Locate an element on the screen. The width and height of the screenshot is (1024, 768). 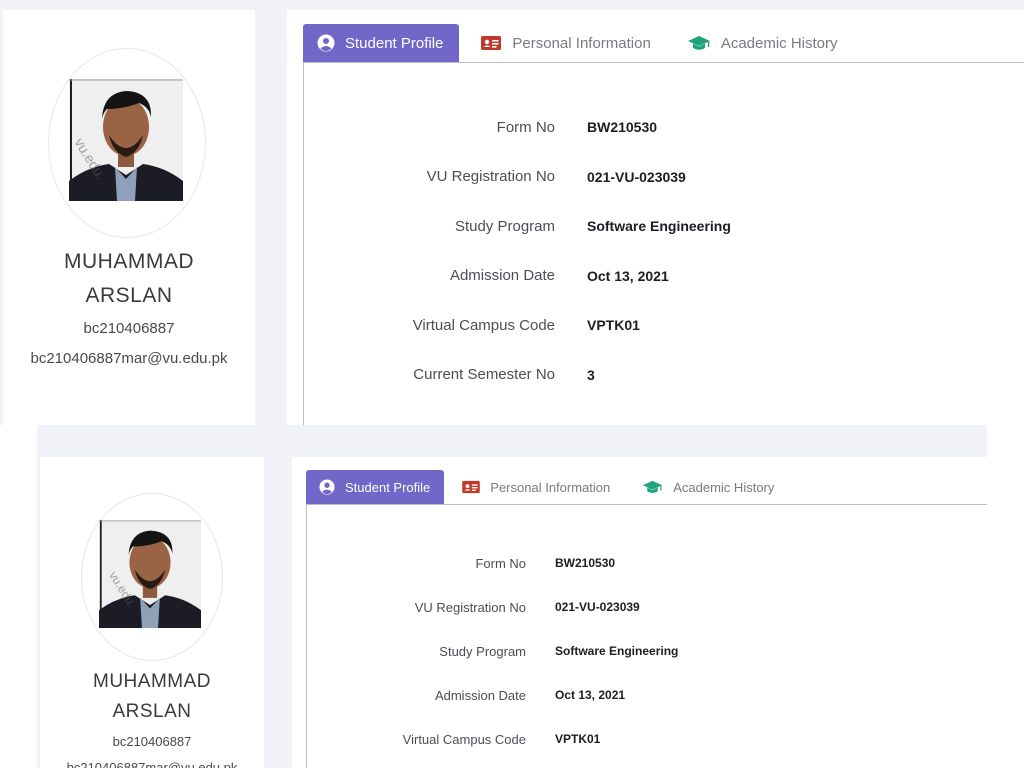
profile-field-row: Current Semester No 3 is located at coordinates (461, 375).